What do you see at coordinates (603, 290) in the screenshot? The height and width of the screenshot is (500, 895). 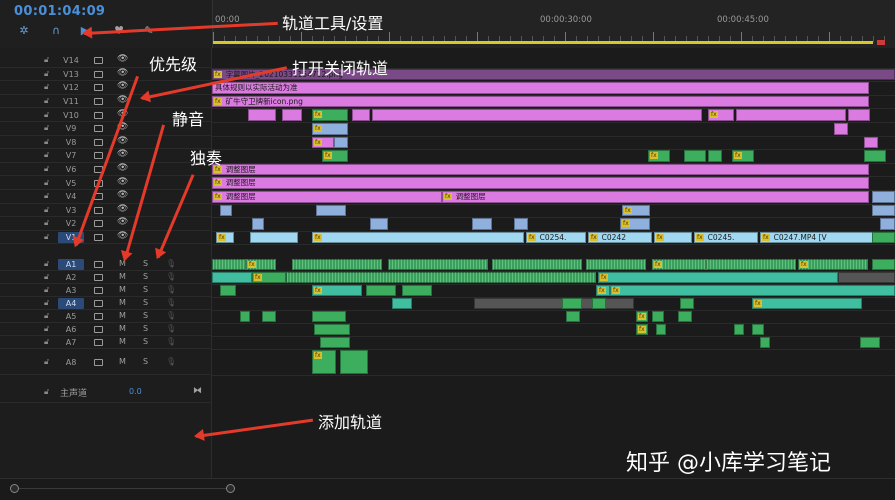 I see `clip-a3: fx` at bounding box center [603, 290].